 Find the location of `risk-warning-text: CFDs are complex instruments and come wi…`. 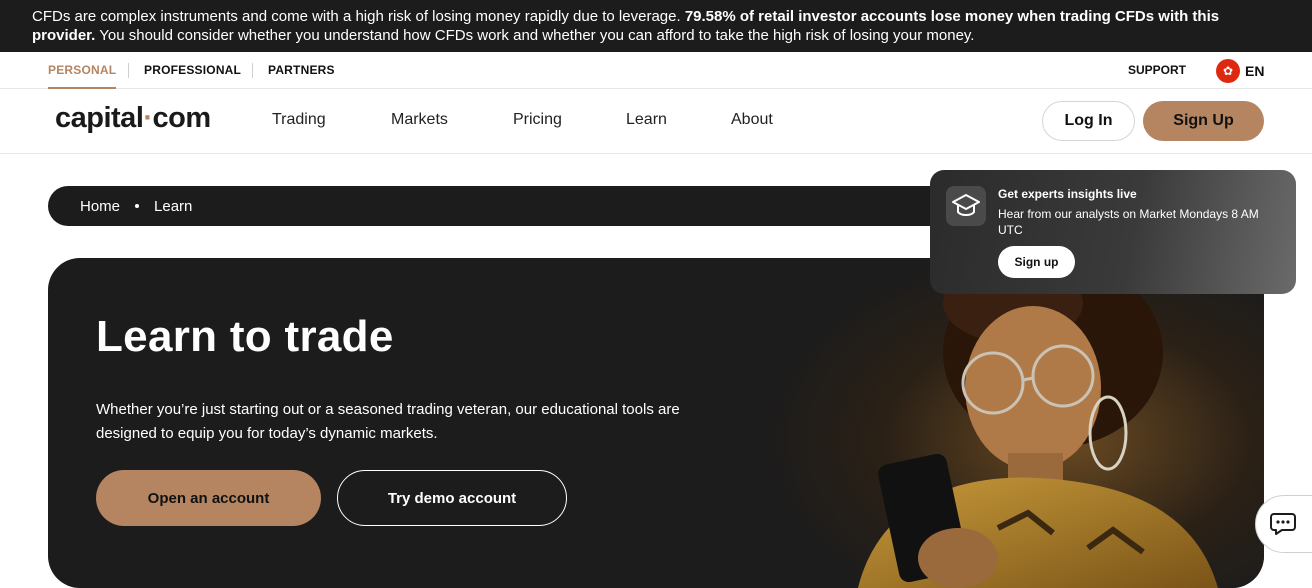

risk-warning-text: CFDs are complex instruments and come wi… is located at coordinates (358, 16).